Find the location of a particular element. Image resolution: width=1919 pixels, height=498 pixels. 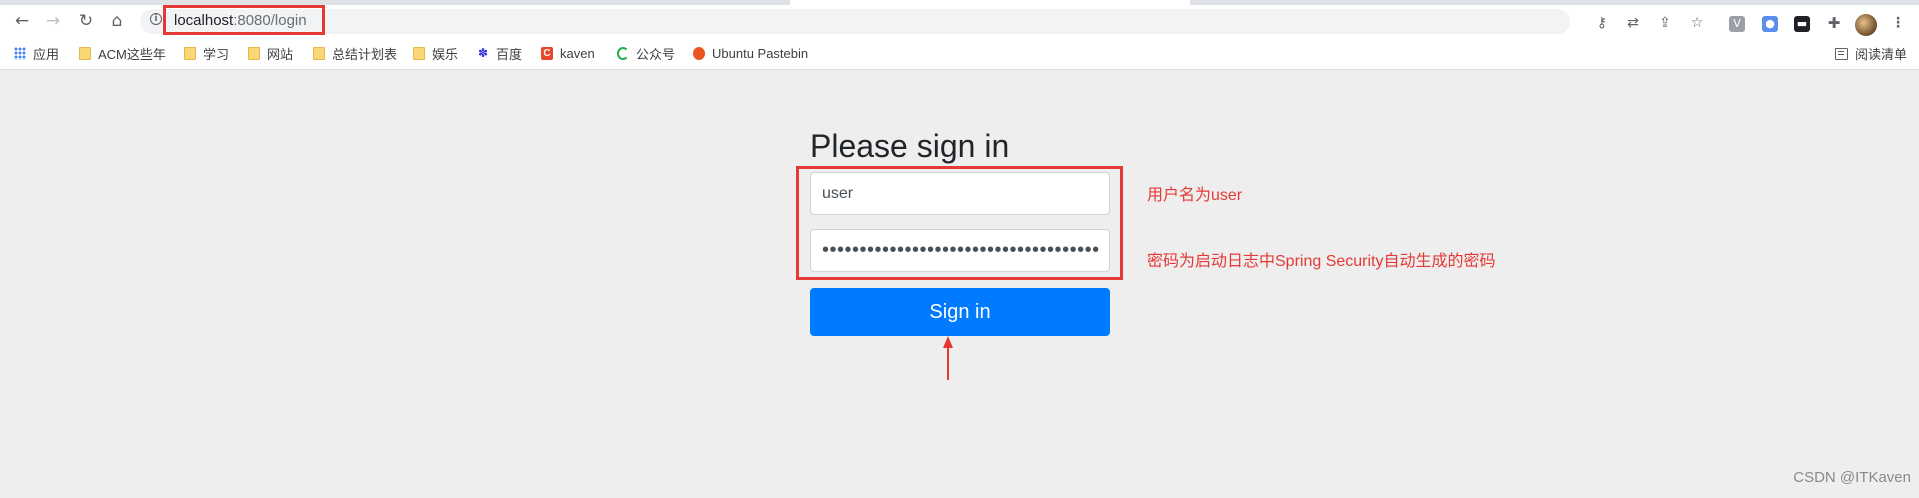

bookmark-ubuntu-pastebin: Ubuntu Pastebin is located at coordinates (750, 53).